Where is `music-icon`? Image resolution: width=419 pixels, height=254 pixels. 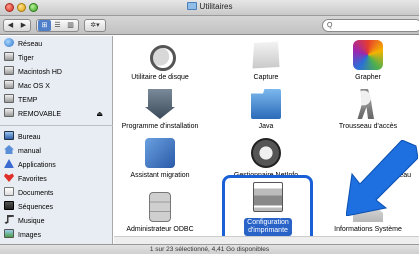 music-icon is located at coordinates (9, 219).